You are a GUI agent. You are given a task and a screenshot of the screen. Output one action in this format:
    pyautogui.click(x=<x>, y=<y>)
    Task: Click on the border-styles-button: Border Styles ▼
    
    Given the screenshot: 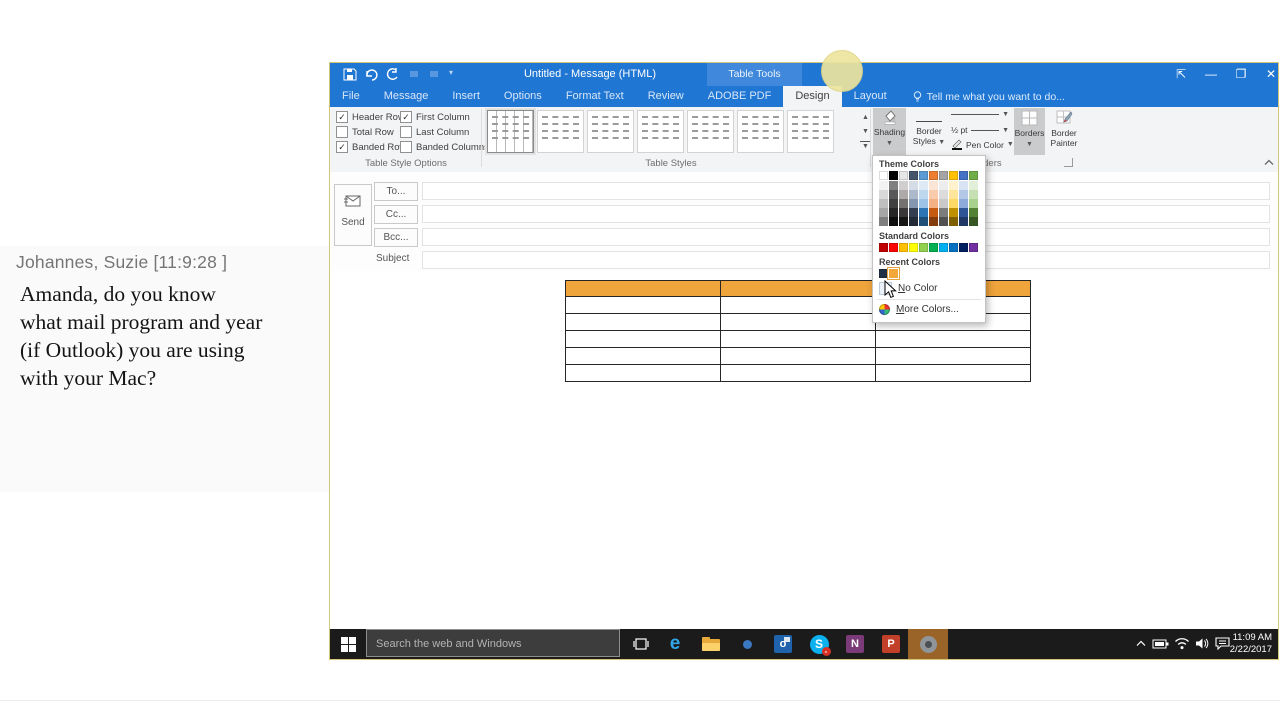 What is the action you would take?
    pyautogui.click(x=929, y=131)
    